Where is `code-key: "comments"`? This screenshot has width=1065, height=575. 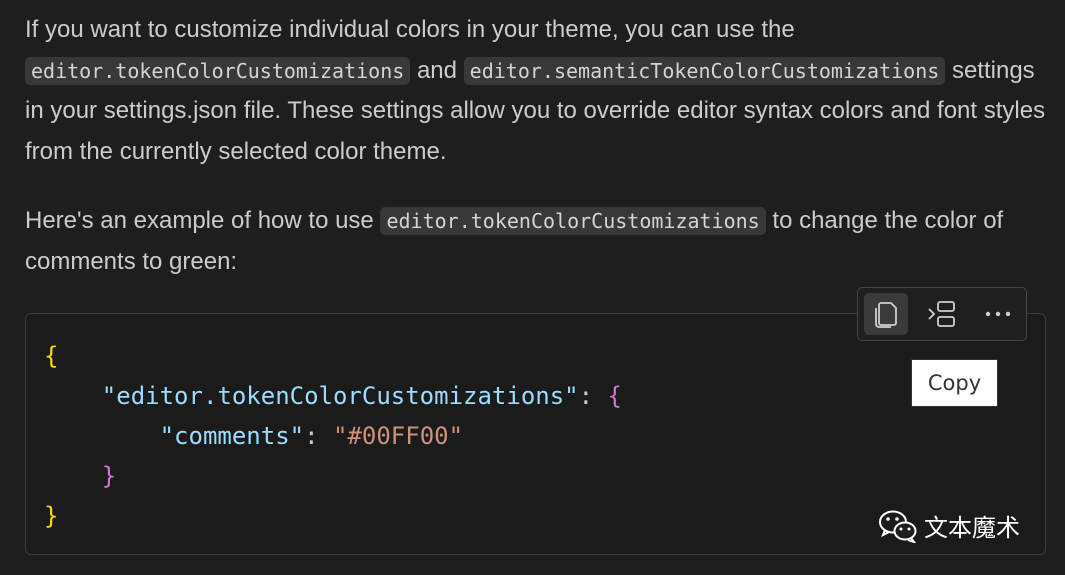 code-key: "comments" is located at coordinates (232, 436).